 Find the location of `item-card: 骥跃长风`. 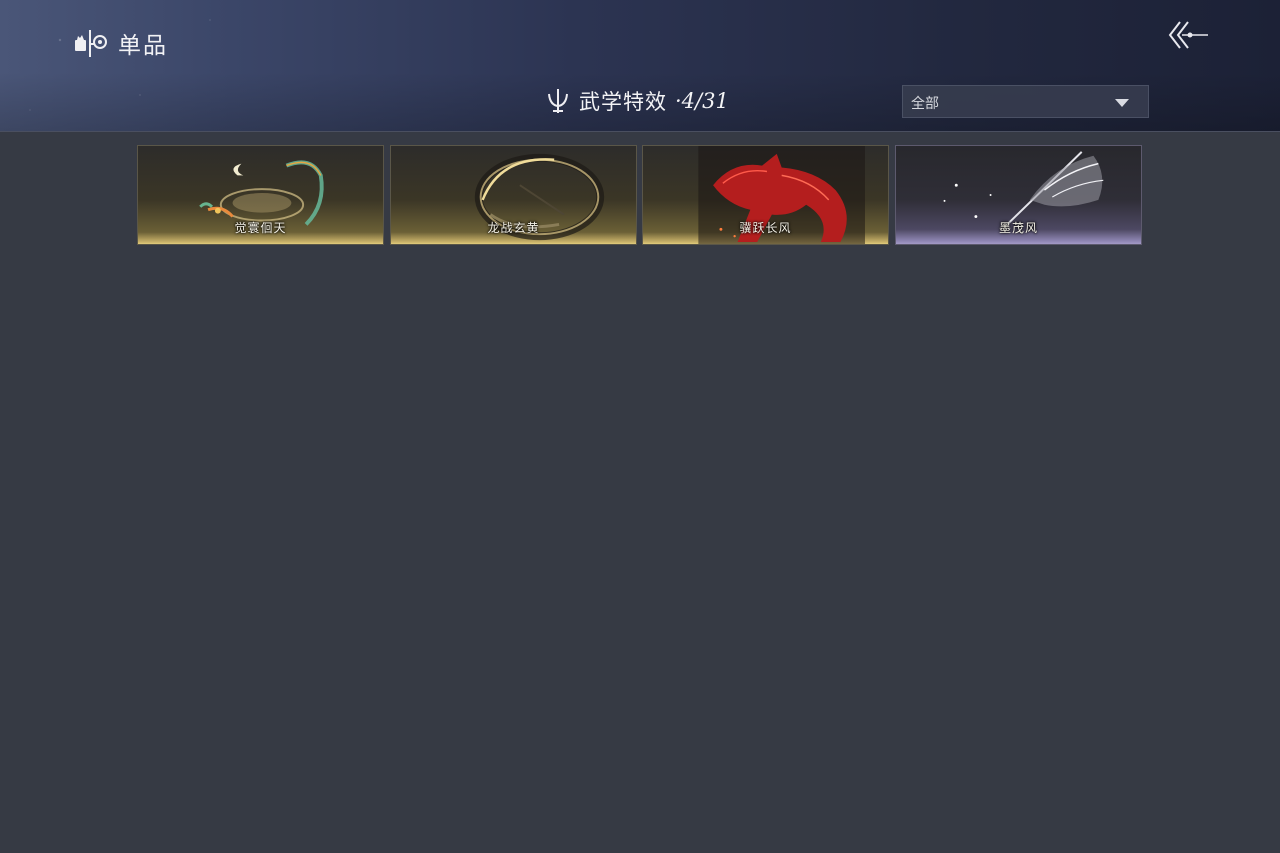

item-card: 骥跃长风 is located at coordinates (765, 195).